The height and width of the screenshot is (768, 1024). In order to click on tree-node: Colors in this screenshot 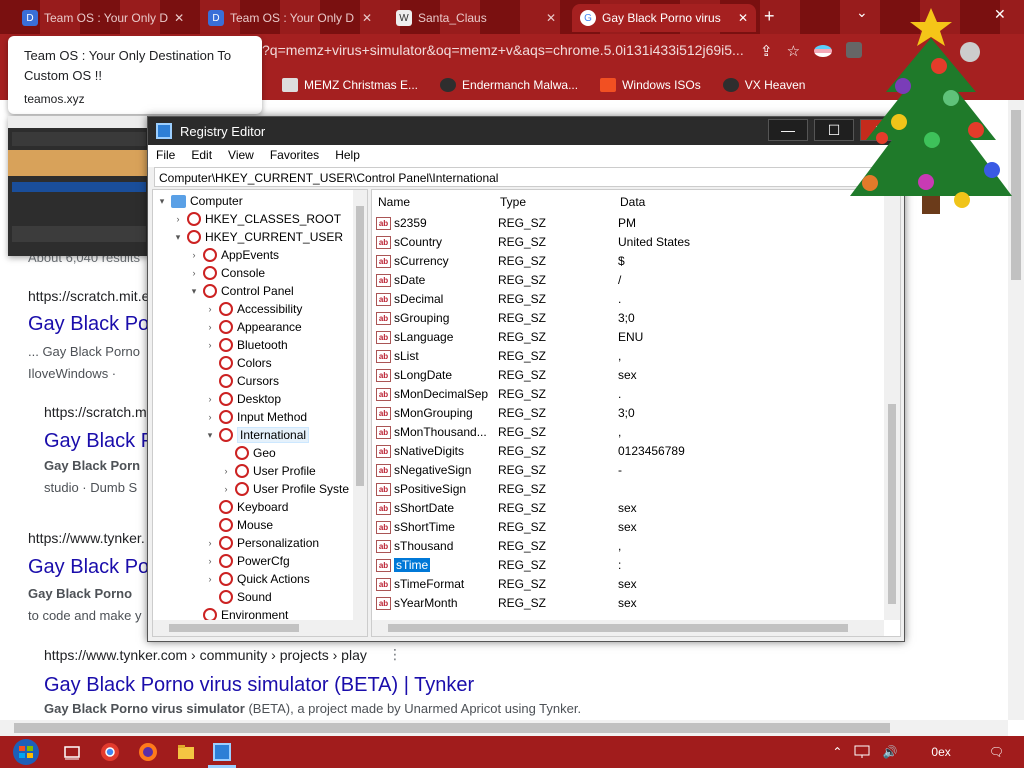, I will do `click(238, 363)`.